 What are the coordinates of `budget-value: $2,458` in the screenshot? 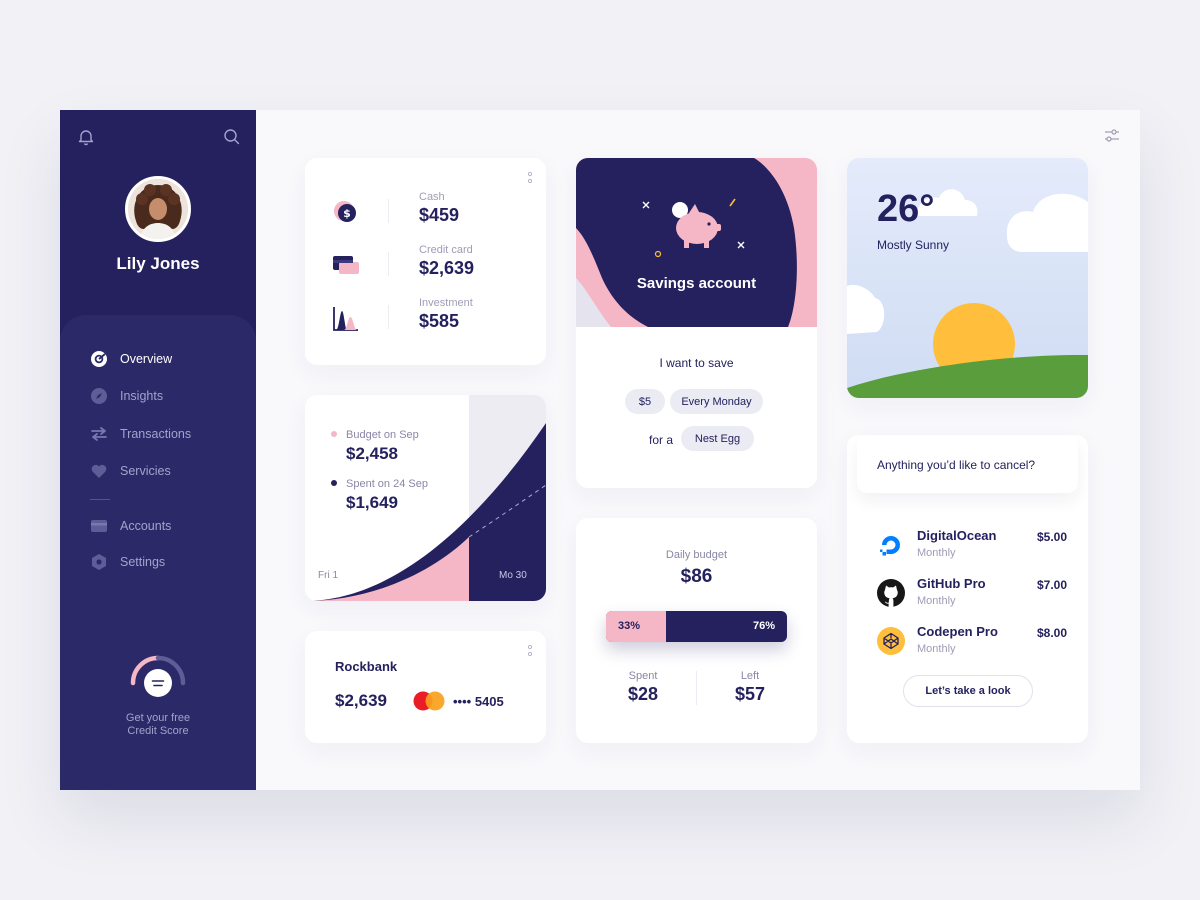 It's located at (372, 453).